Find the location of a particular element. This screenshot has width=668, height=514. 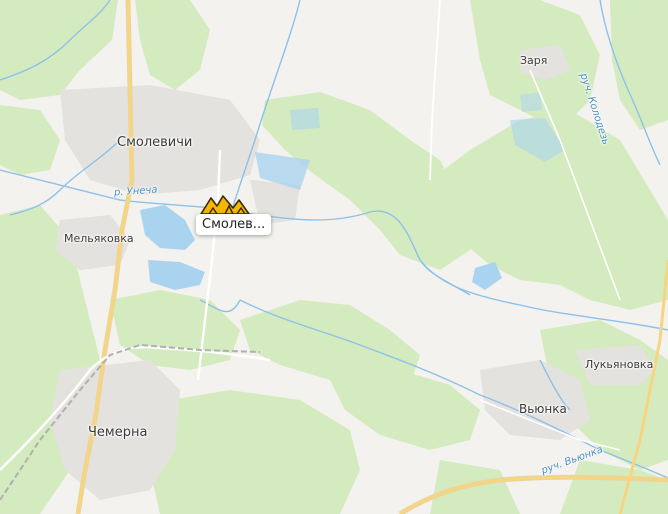

place-label-vyunka: Вьюнка is located at coordinates (543, 409).